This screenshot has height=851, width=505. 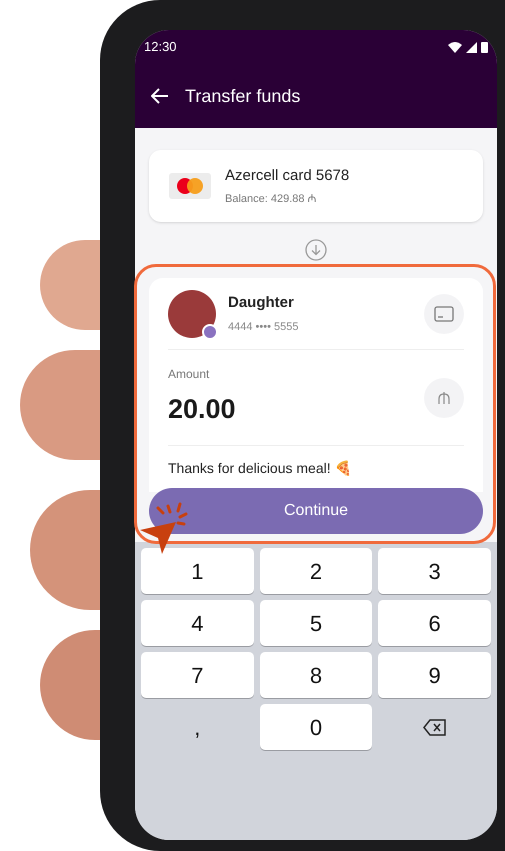 What do you see at coordinates (271, 199) in the screenshot?
I see `card-balance: Balance: 429.88 ₼` at bounding box center [271, 199].